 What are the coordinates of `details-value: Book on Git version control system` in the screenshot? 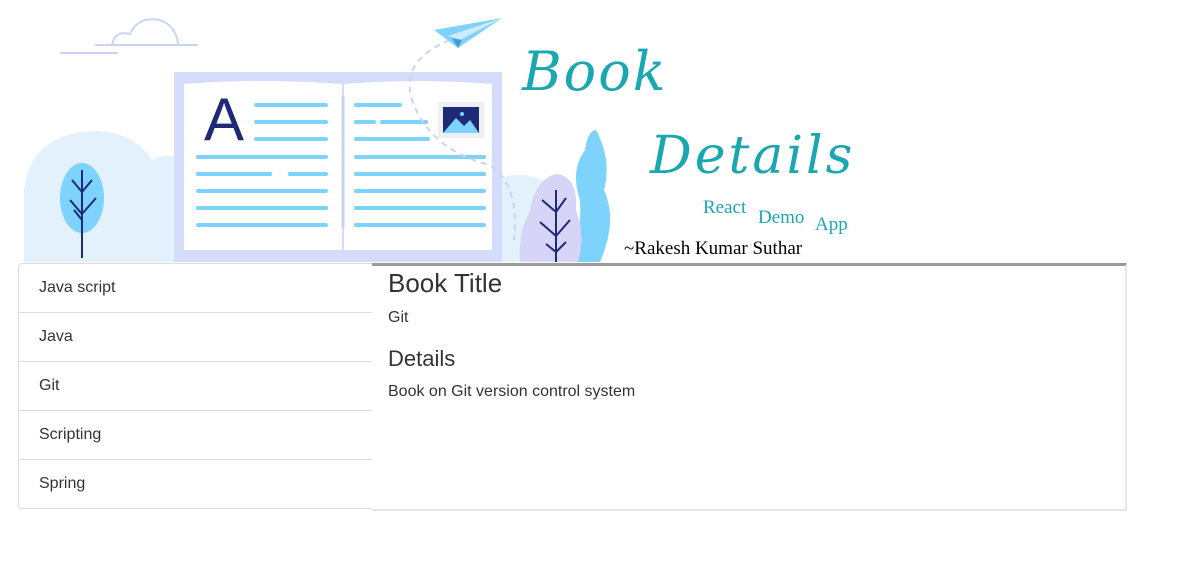 It's located at (512, 391).